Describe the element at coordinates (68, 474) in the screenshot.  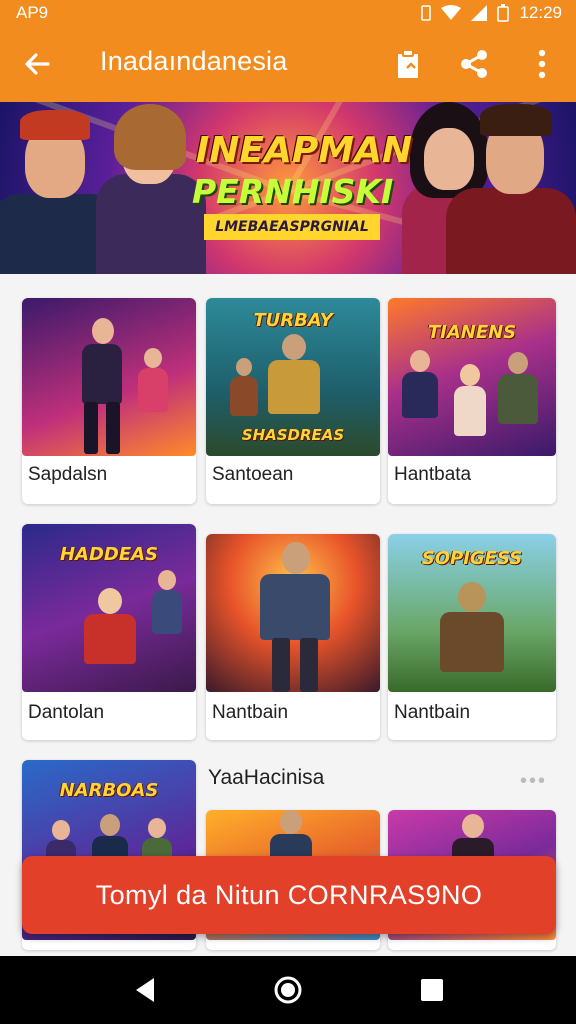
I see `game-title: Sapdalsn` at that location.